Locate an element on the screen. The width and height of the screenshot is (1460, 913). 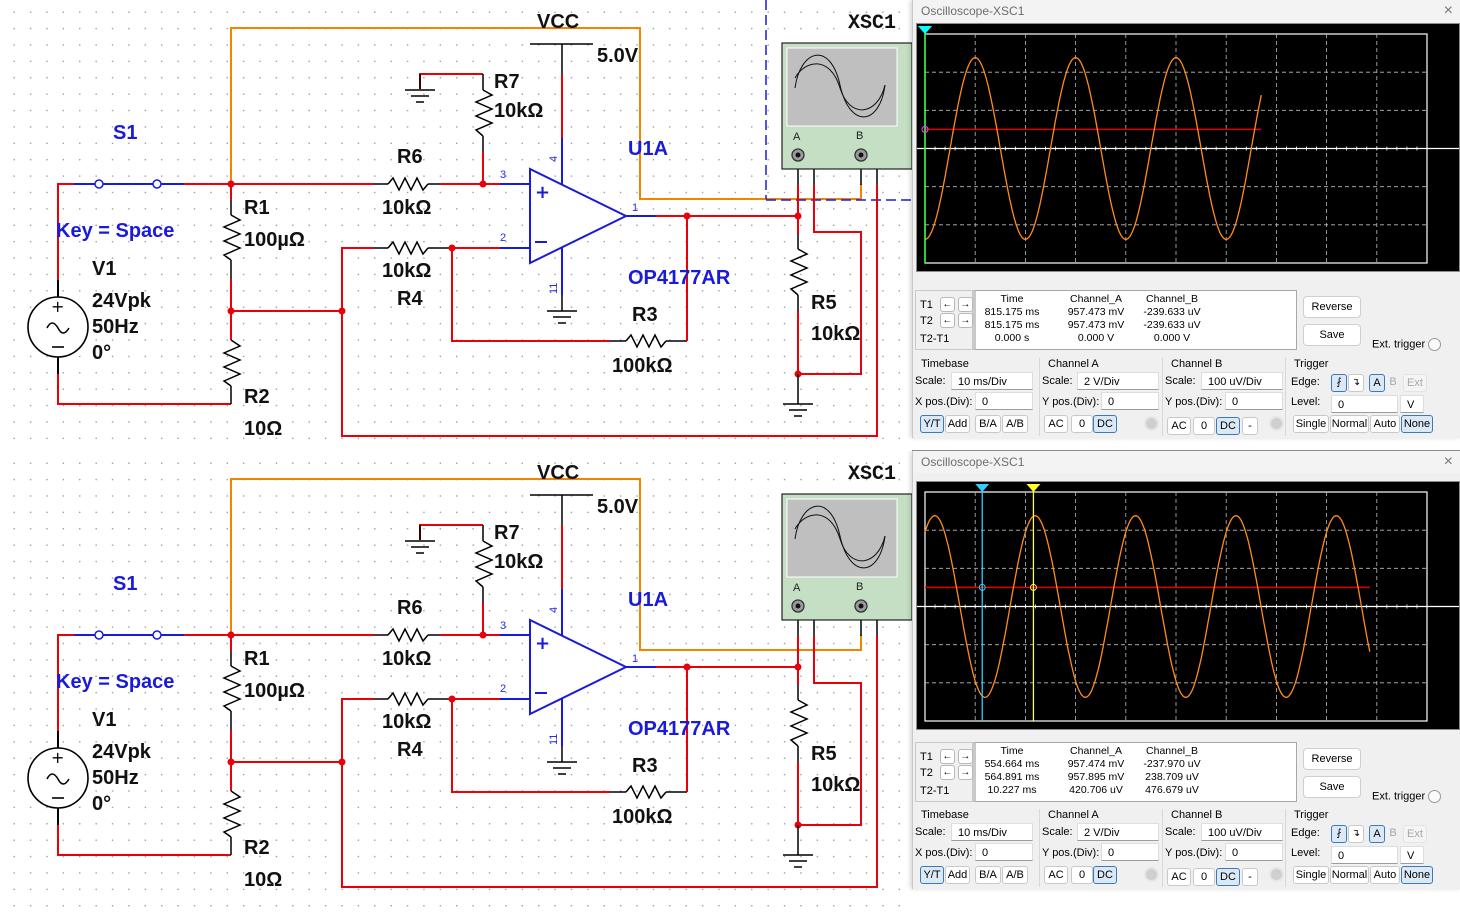
probe-wire-a is located at coordinates (546, 564).